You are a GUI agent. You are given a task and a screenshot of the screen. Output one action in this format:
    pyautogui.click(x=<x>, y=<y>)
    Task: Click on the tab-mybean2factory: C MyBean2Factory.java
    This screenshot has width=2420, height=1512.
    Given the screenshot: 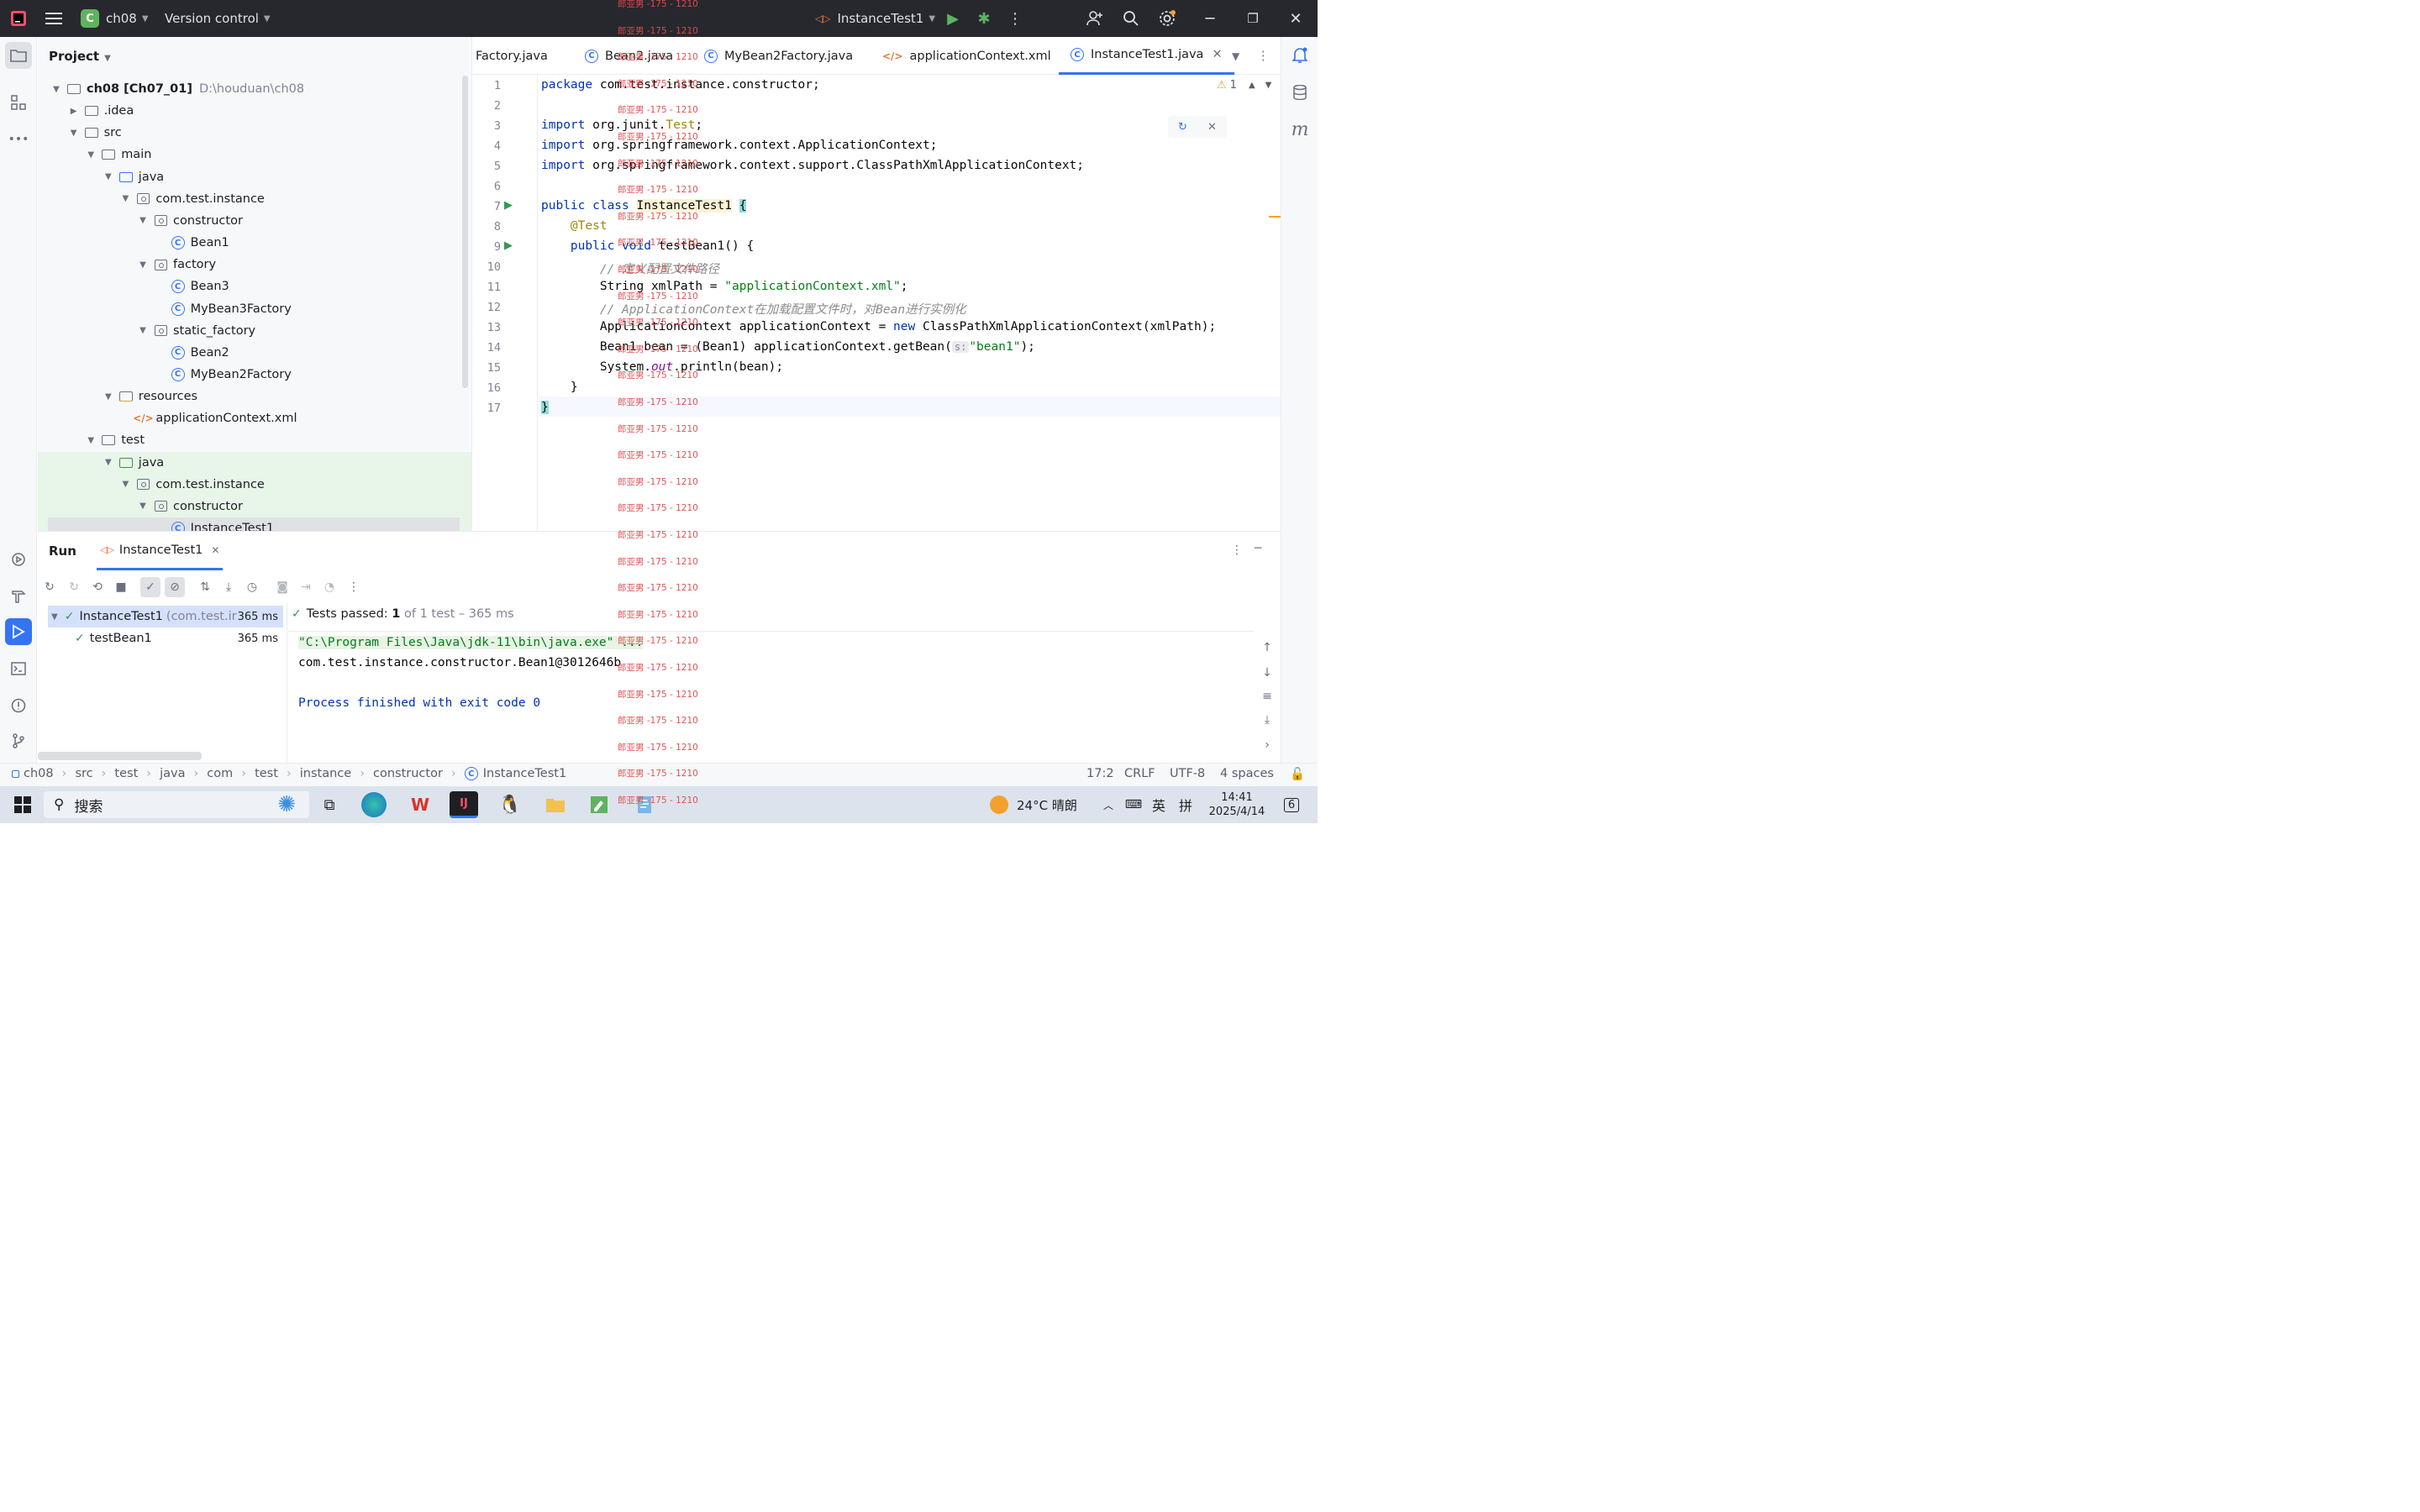 What is the action you would take?
    pyautogui.click(x=779, y=56)
    